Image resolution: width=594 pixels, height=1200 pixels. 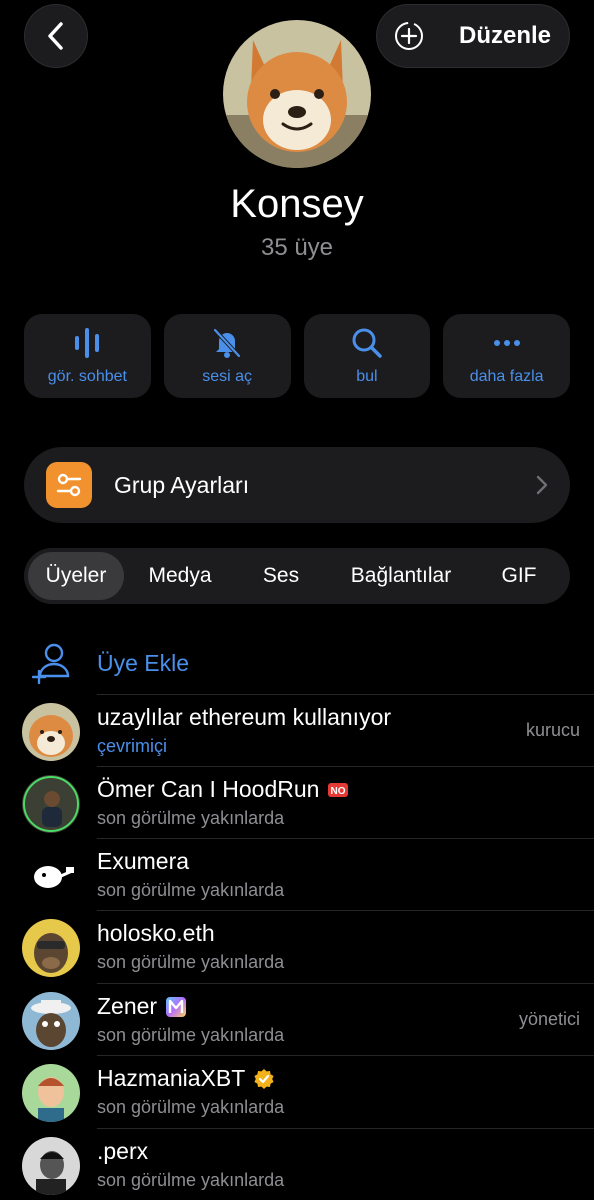 I want to click on search-label: bul, so click(x=367, y=376).